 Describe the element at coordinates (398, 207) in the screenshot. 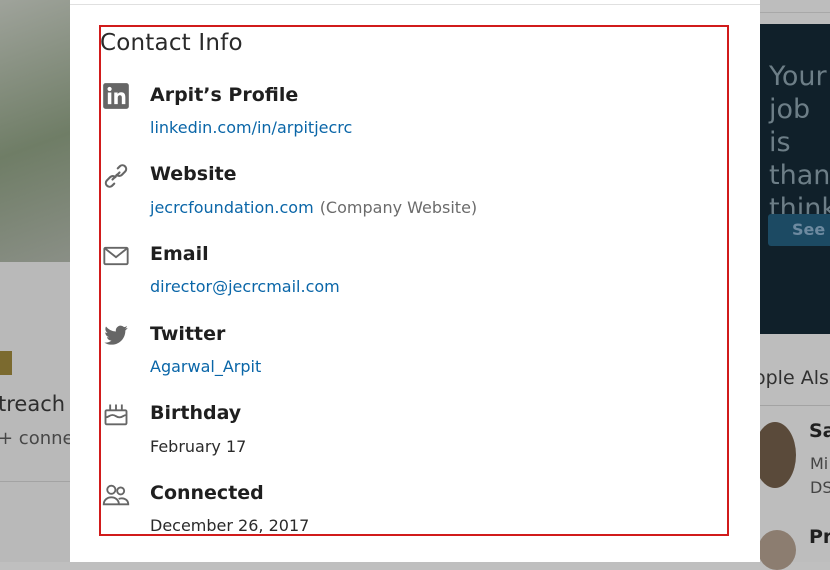

I see `website-note: (Company Website)` at that location.